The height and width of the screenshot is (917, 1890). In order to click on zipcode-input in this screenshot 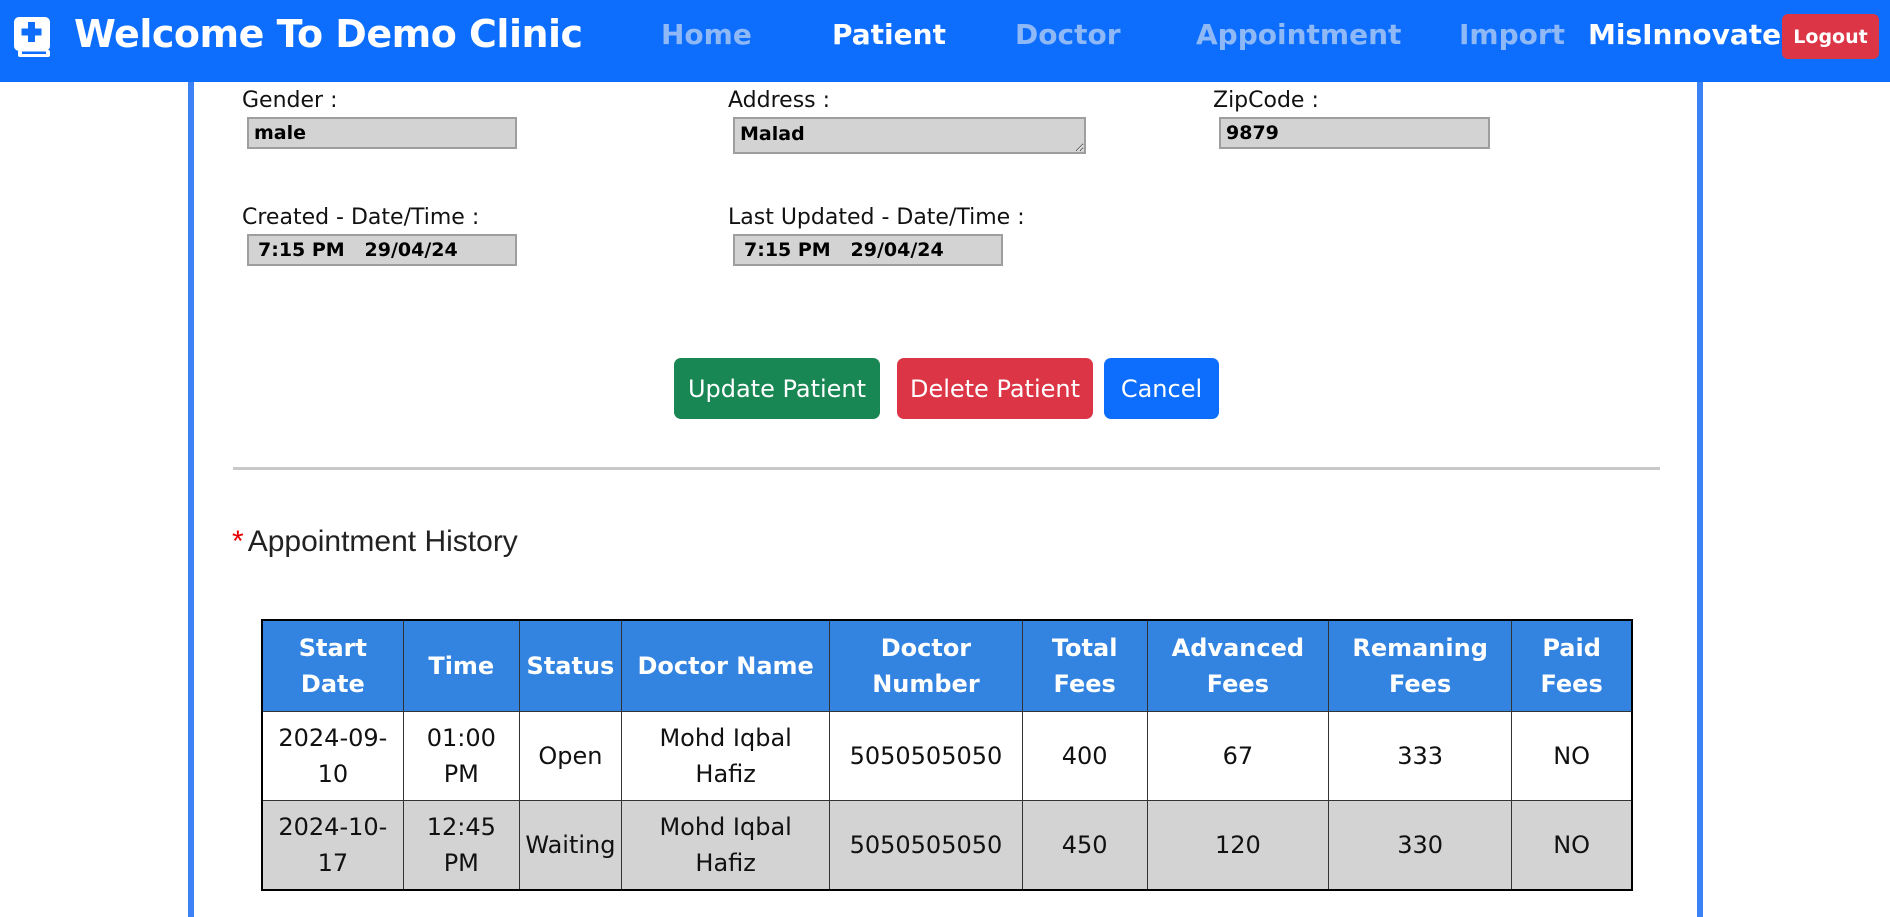, I will do `click(1354, 133)`.